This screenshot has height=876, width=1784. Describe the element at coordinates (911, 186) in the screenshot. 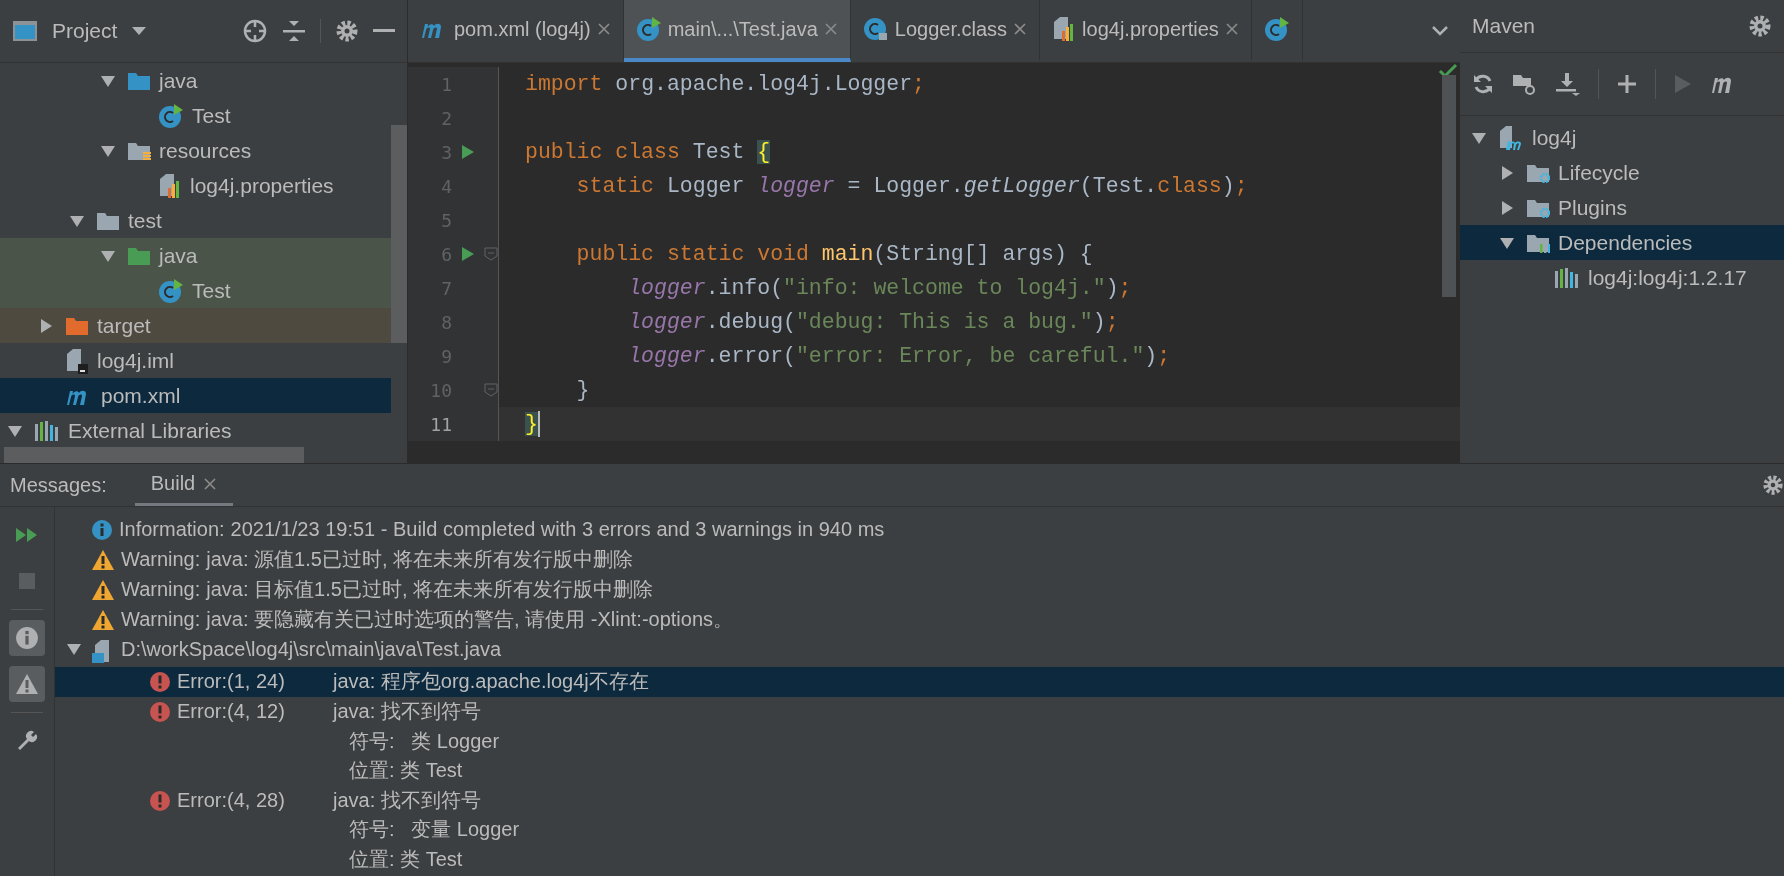

I see `code-line: static Logger logger = Logger.getLogger(Test.class);` at that location.